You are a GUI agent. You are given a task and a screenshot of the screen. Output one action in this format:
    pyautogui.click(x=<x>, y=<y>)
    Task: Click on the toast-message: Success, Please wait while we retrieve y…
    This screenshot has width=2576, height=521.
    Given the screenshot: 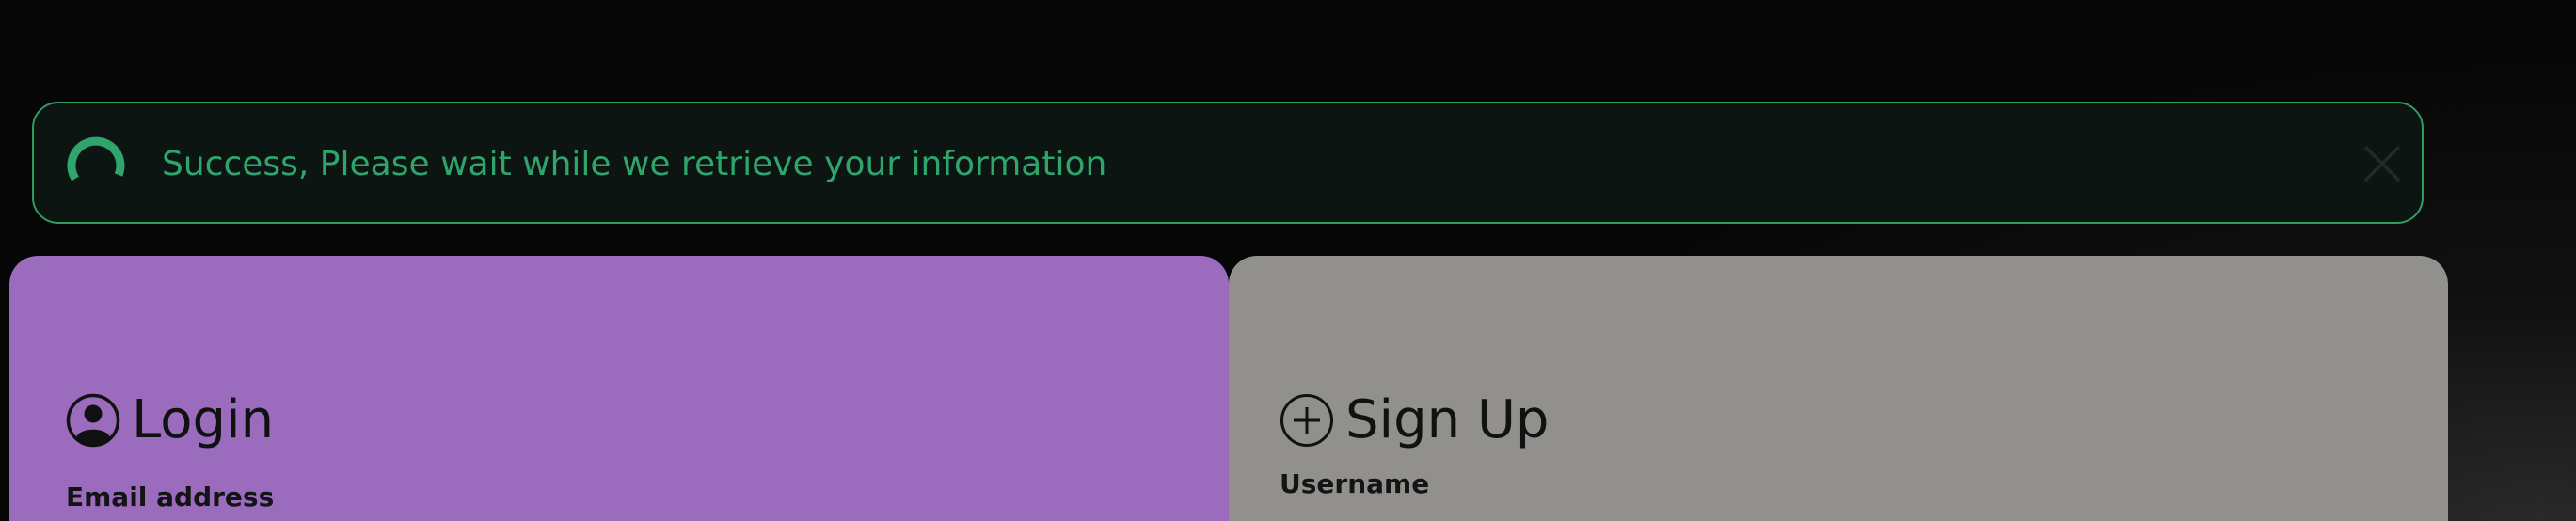 What is the action you would take?
    pyautogui.click(x=634, y=164)
    